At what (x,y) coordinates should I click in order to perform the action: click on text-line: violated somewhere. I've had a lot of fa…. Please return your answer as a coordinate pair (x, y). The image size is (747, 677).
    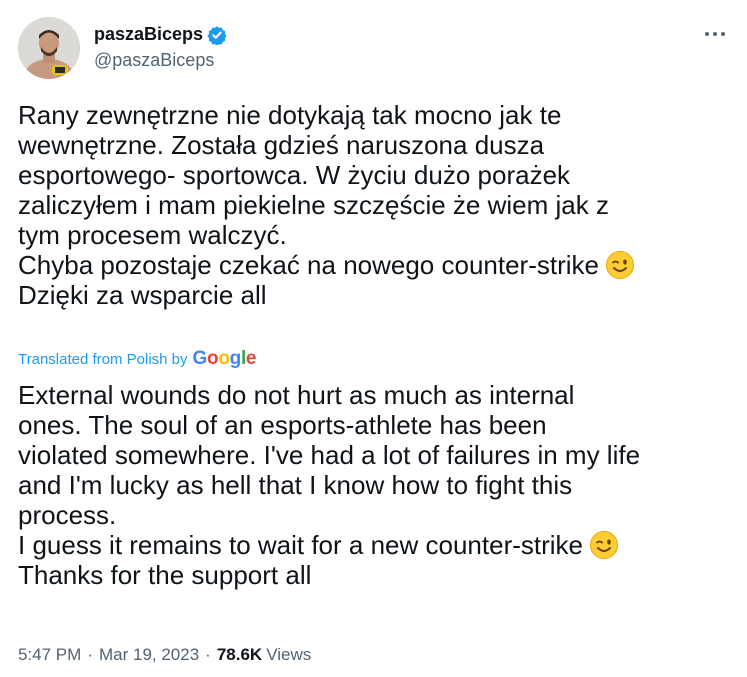
    Looking at the image, I should click on (329, 455).